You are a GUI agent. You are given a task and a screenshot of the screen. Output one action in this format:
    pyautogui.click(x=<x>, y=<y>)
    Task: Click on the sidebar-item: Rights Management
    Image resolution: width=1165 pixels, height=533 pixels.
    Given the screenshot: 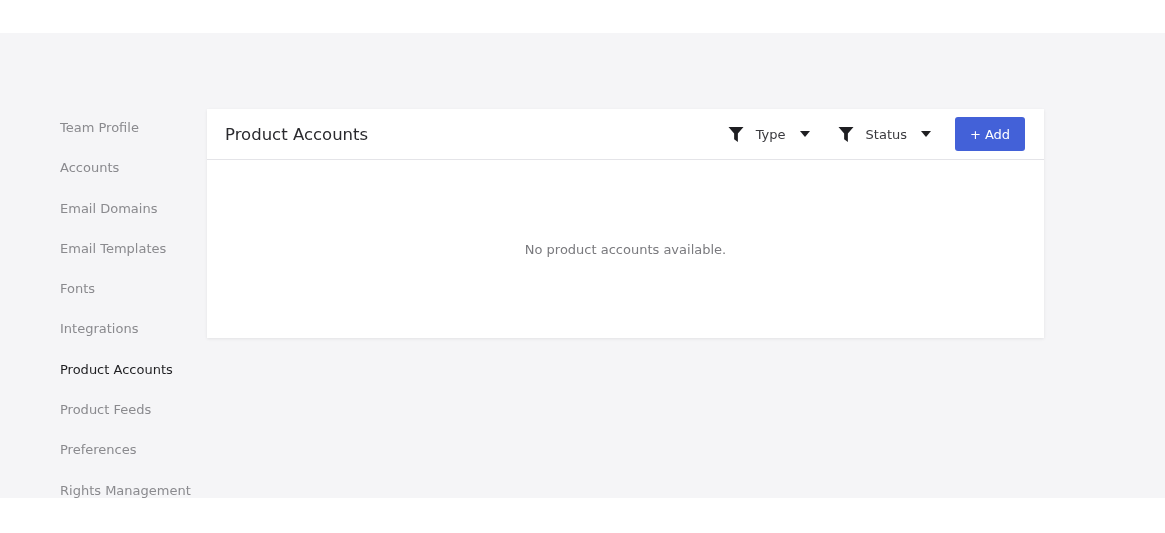 What is the action you would take?
    pyautogui.click(x=133, y=493)
    